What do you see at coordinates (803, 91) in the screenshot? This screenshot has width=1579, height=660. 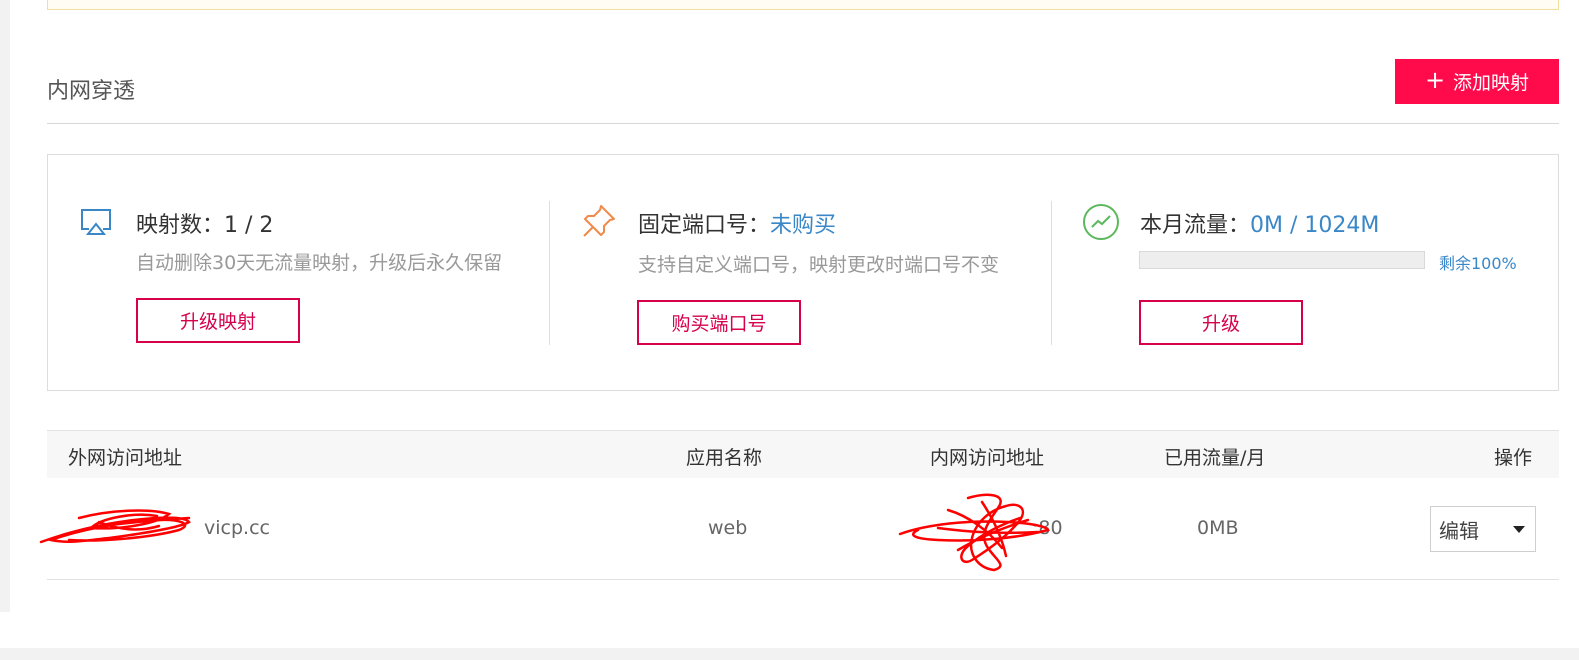 I see `section-header: 内网穿透 + 添加映射` at bounding box center [803, 91].